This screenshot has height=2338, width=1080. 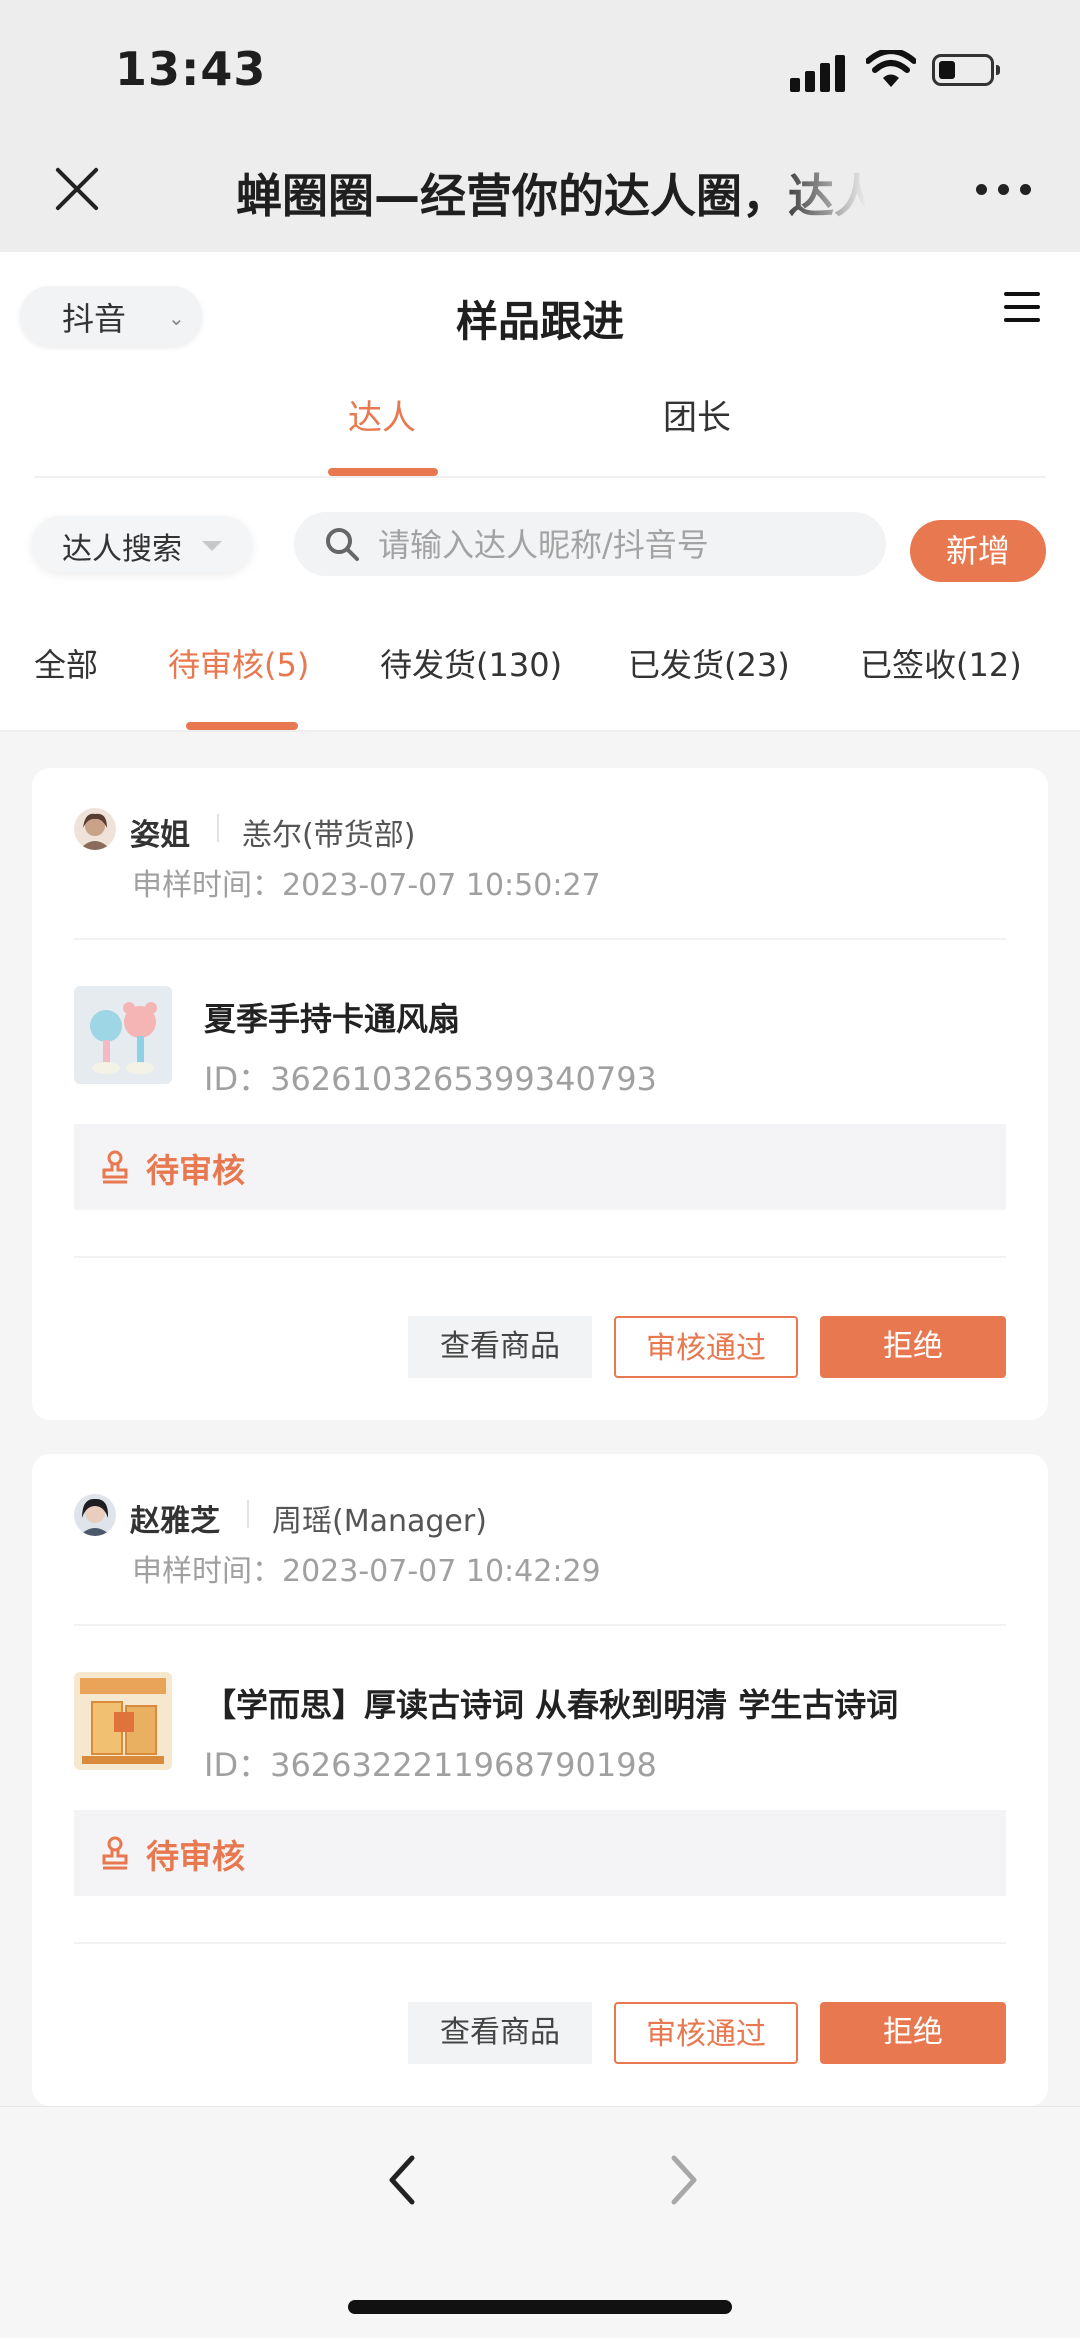 I want to click on user-name: 赵雅芝, so click(x=175, y=1521).